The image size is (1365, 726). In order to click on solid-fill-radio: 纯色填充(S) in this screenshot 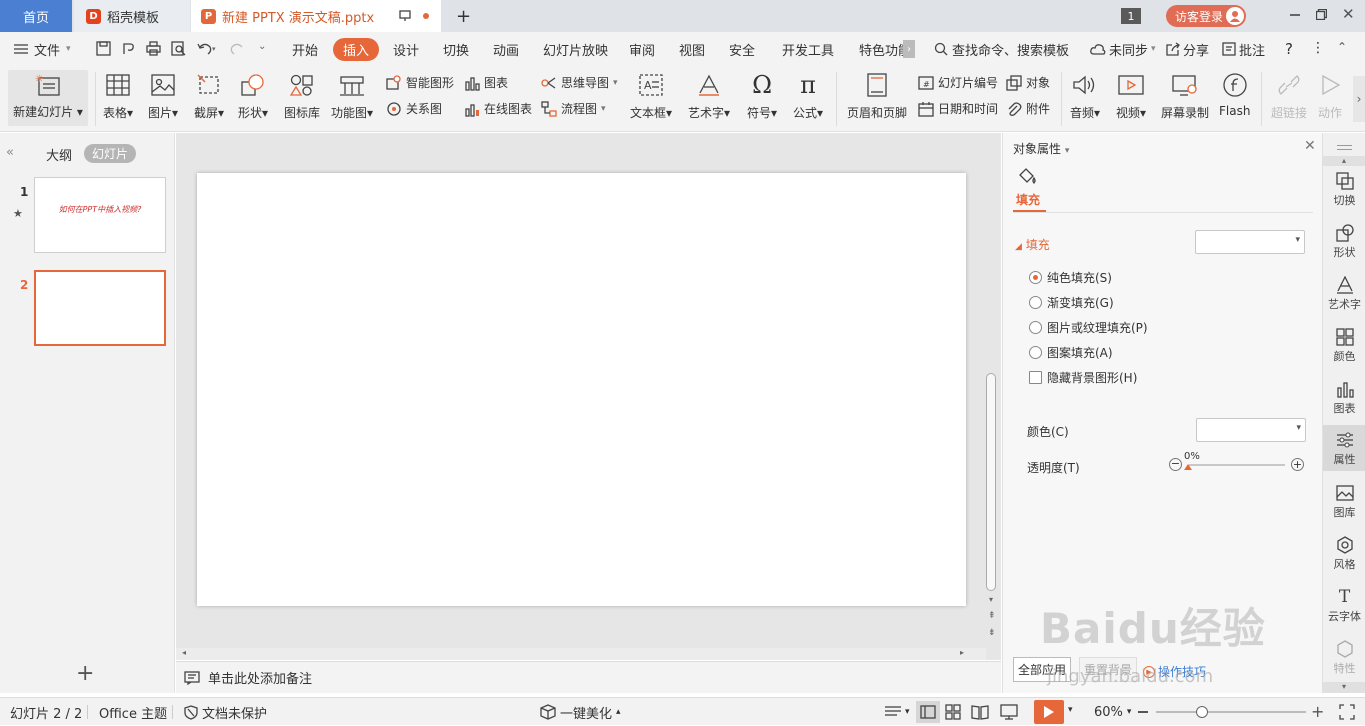, I will do `click(1070, 277)`.